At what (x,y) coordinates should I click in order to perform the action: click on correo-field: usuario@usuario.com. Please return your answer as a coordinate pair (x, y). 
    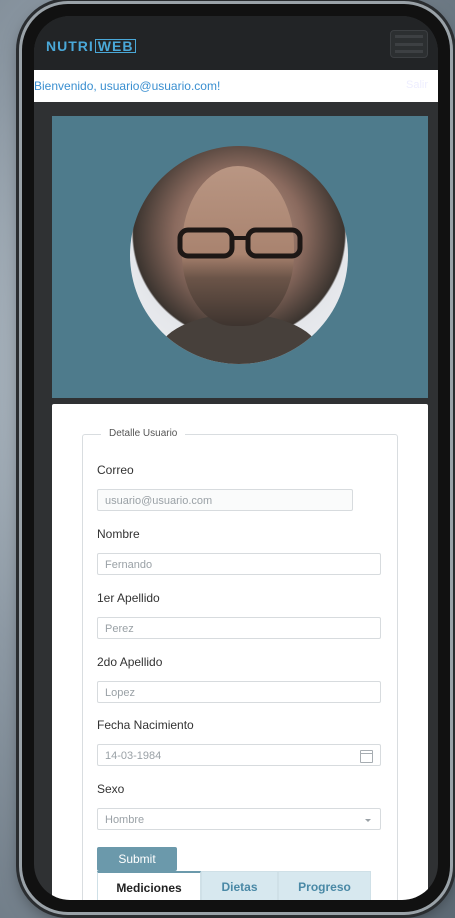
    Looking at the image, I should click on (225, 500).